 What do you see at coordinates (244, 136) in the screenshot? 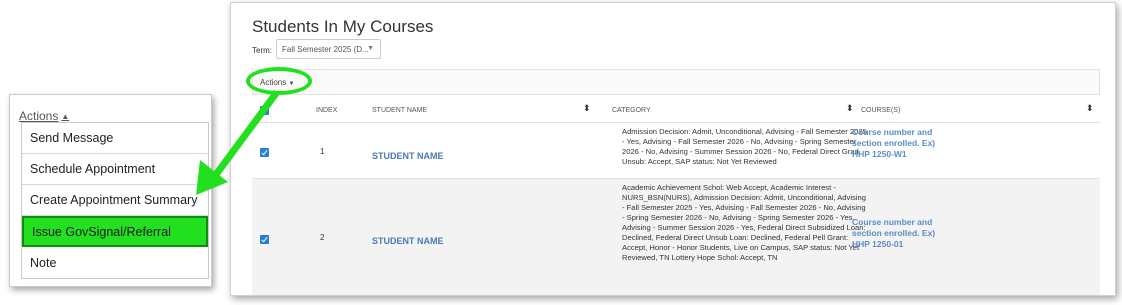
I see `arrow-shaft` at bounding box center [244, 136].